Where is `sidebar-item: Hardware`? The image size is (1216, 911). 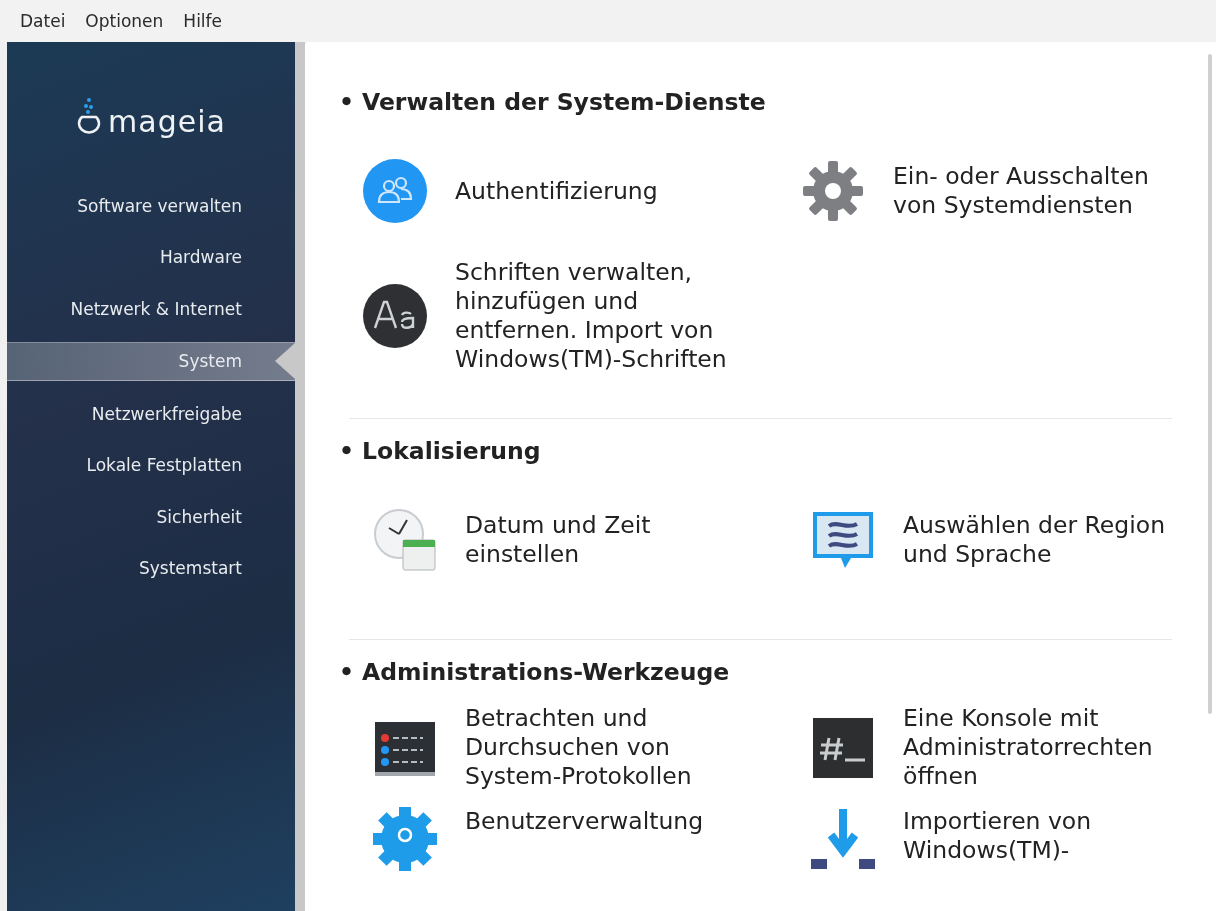
sidebar-item: Hardware is located at coordinates (151, 257).